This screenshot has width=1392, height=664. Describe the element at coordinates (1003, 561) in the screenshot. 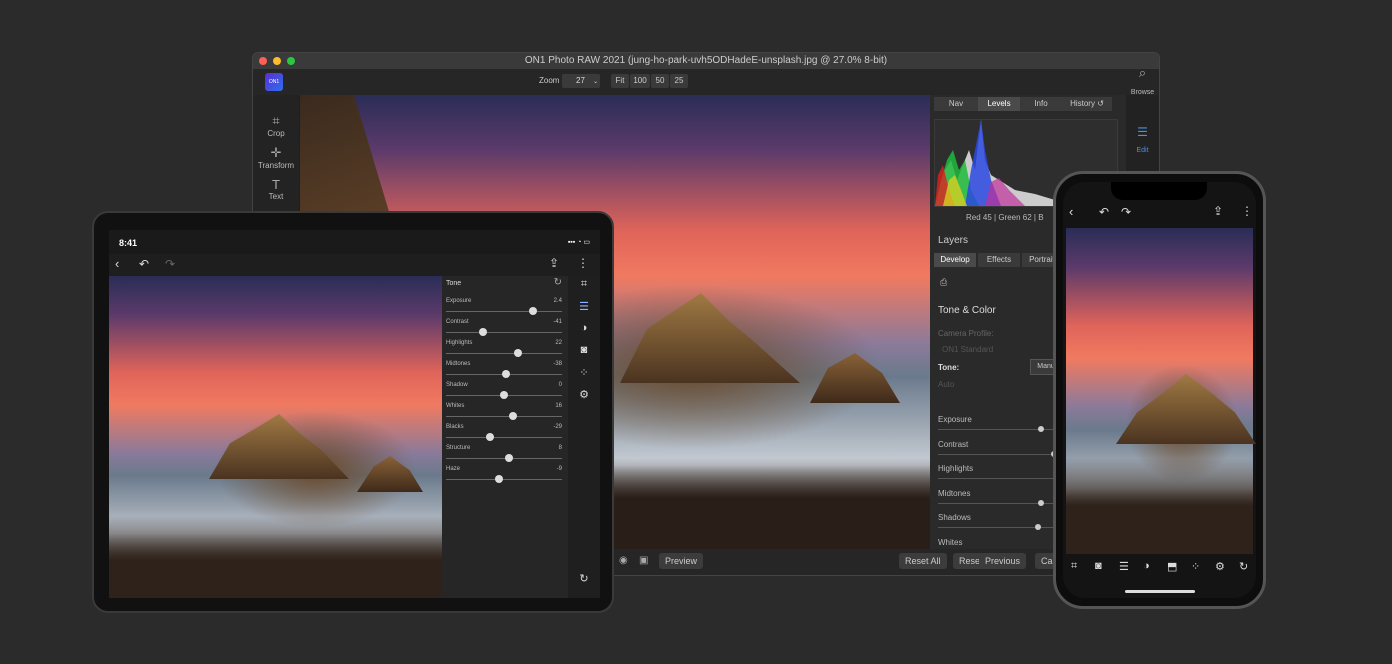

I see `previous-button: Previous` at that location.